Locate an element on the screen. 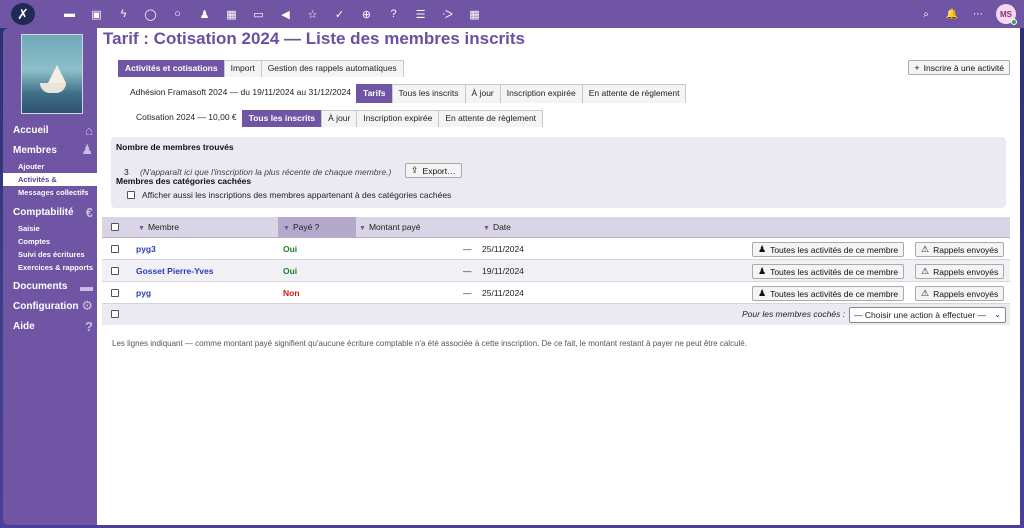  warning-icon: ⚠ is located at coordinates (925, 249).